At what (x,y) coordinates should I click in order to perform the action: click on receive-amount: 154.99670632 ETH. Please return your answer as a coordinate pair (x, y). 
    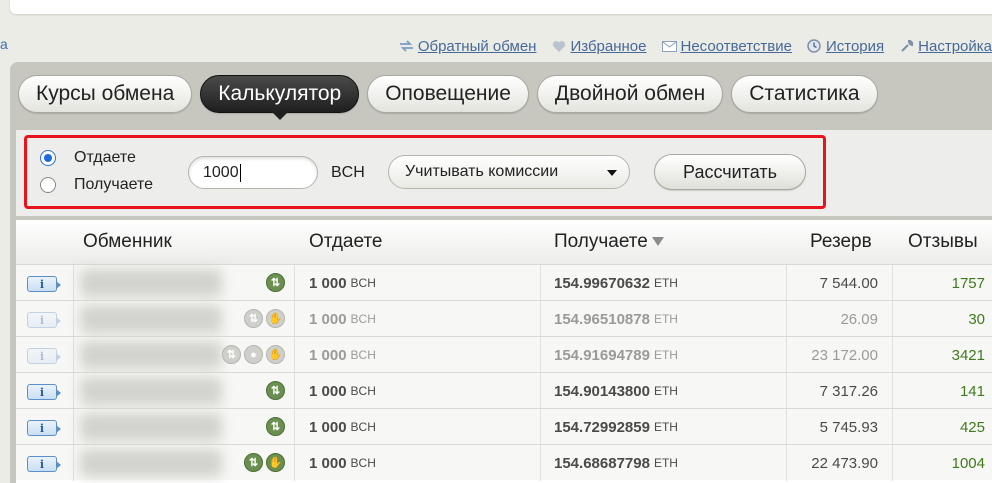
    Looking at the image, I should click on (616, 283).